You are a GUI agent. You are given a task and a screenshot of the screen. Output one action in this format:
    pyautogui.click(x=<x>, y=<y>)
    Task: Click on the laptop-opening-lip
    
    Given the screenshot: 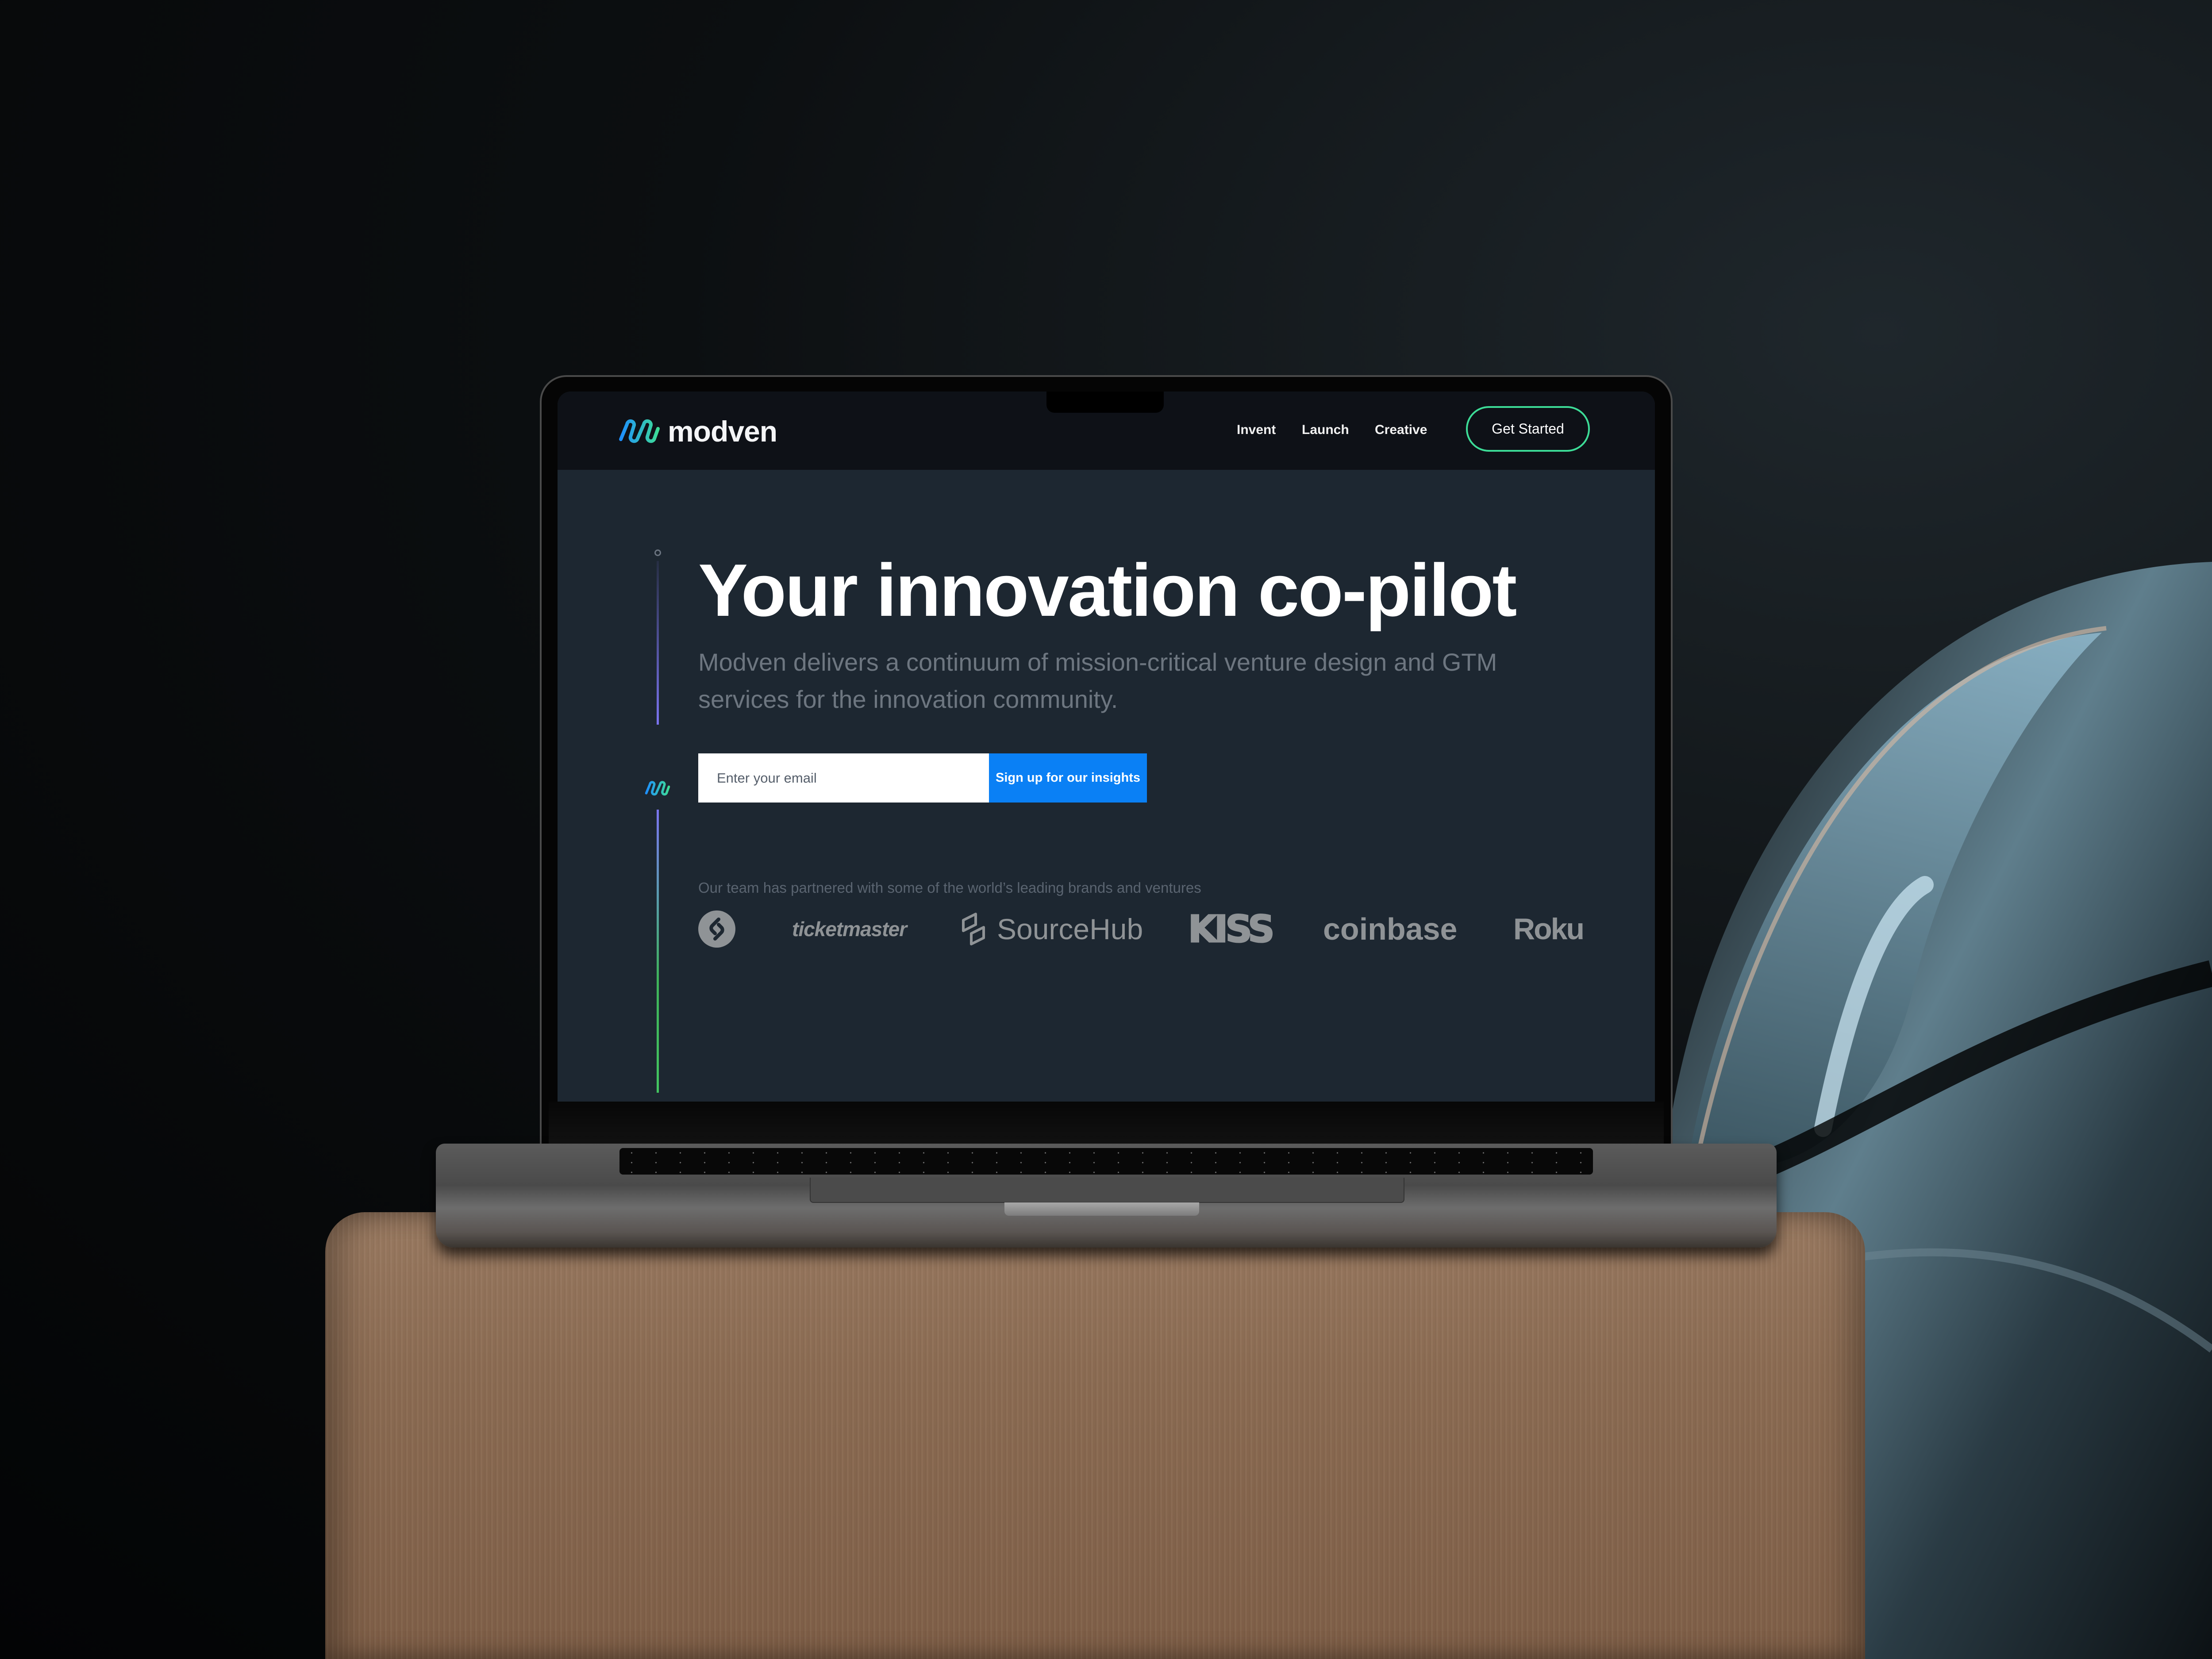 What is the action you would take?
    pyautogui.click(x=1101, y=1209)
    